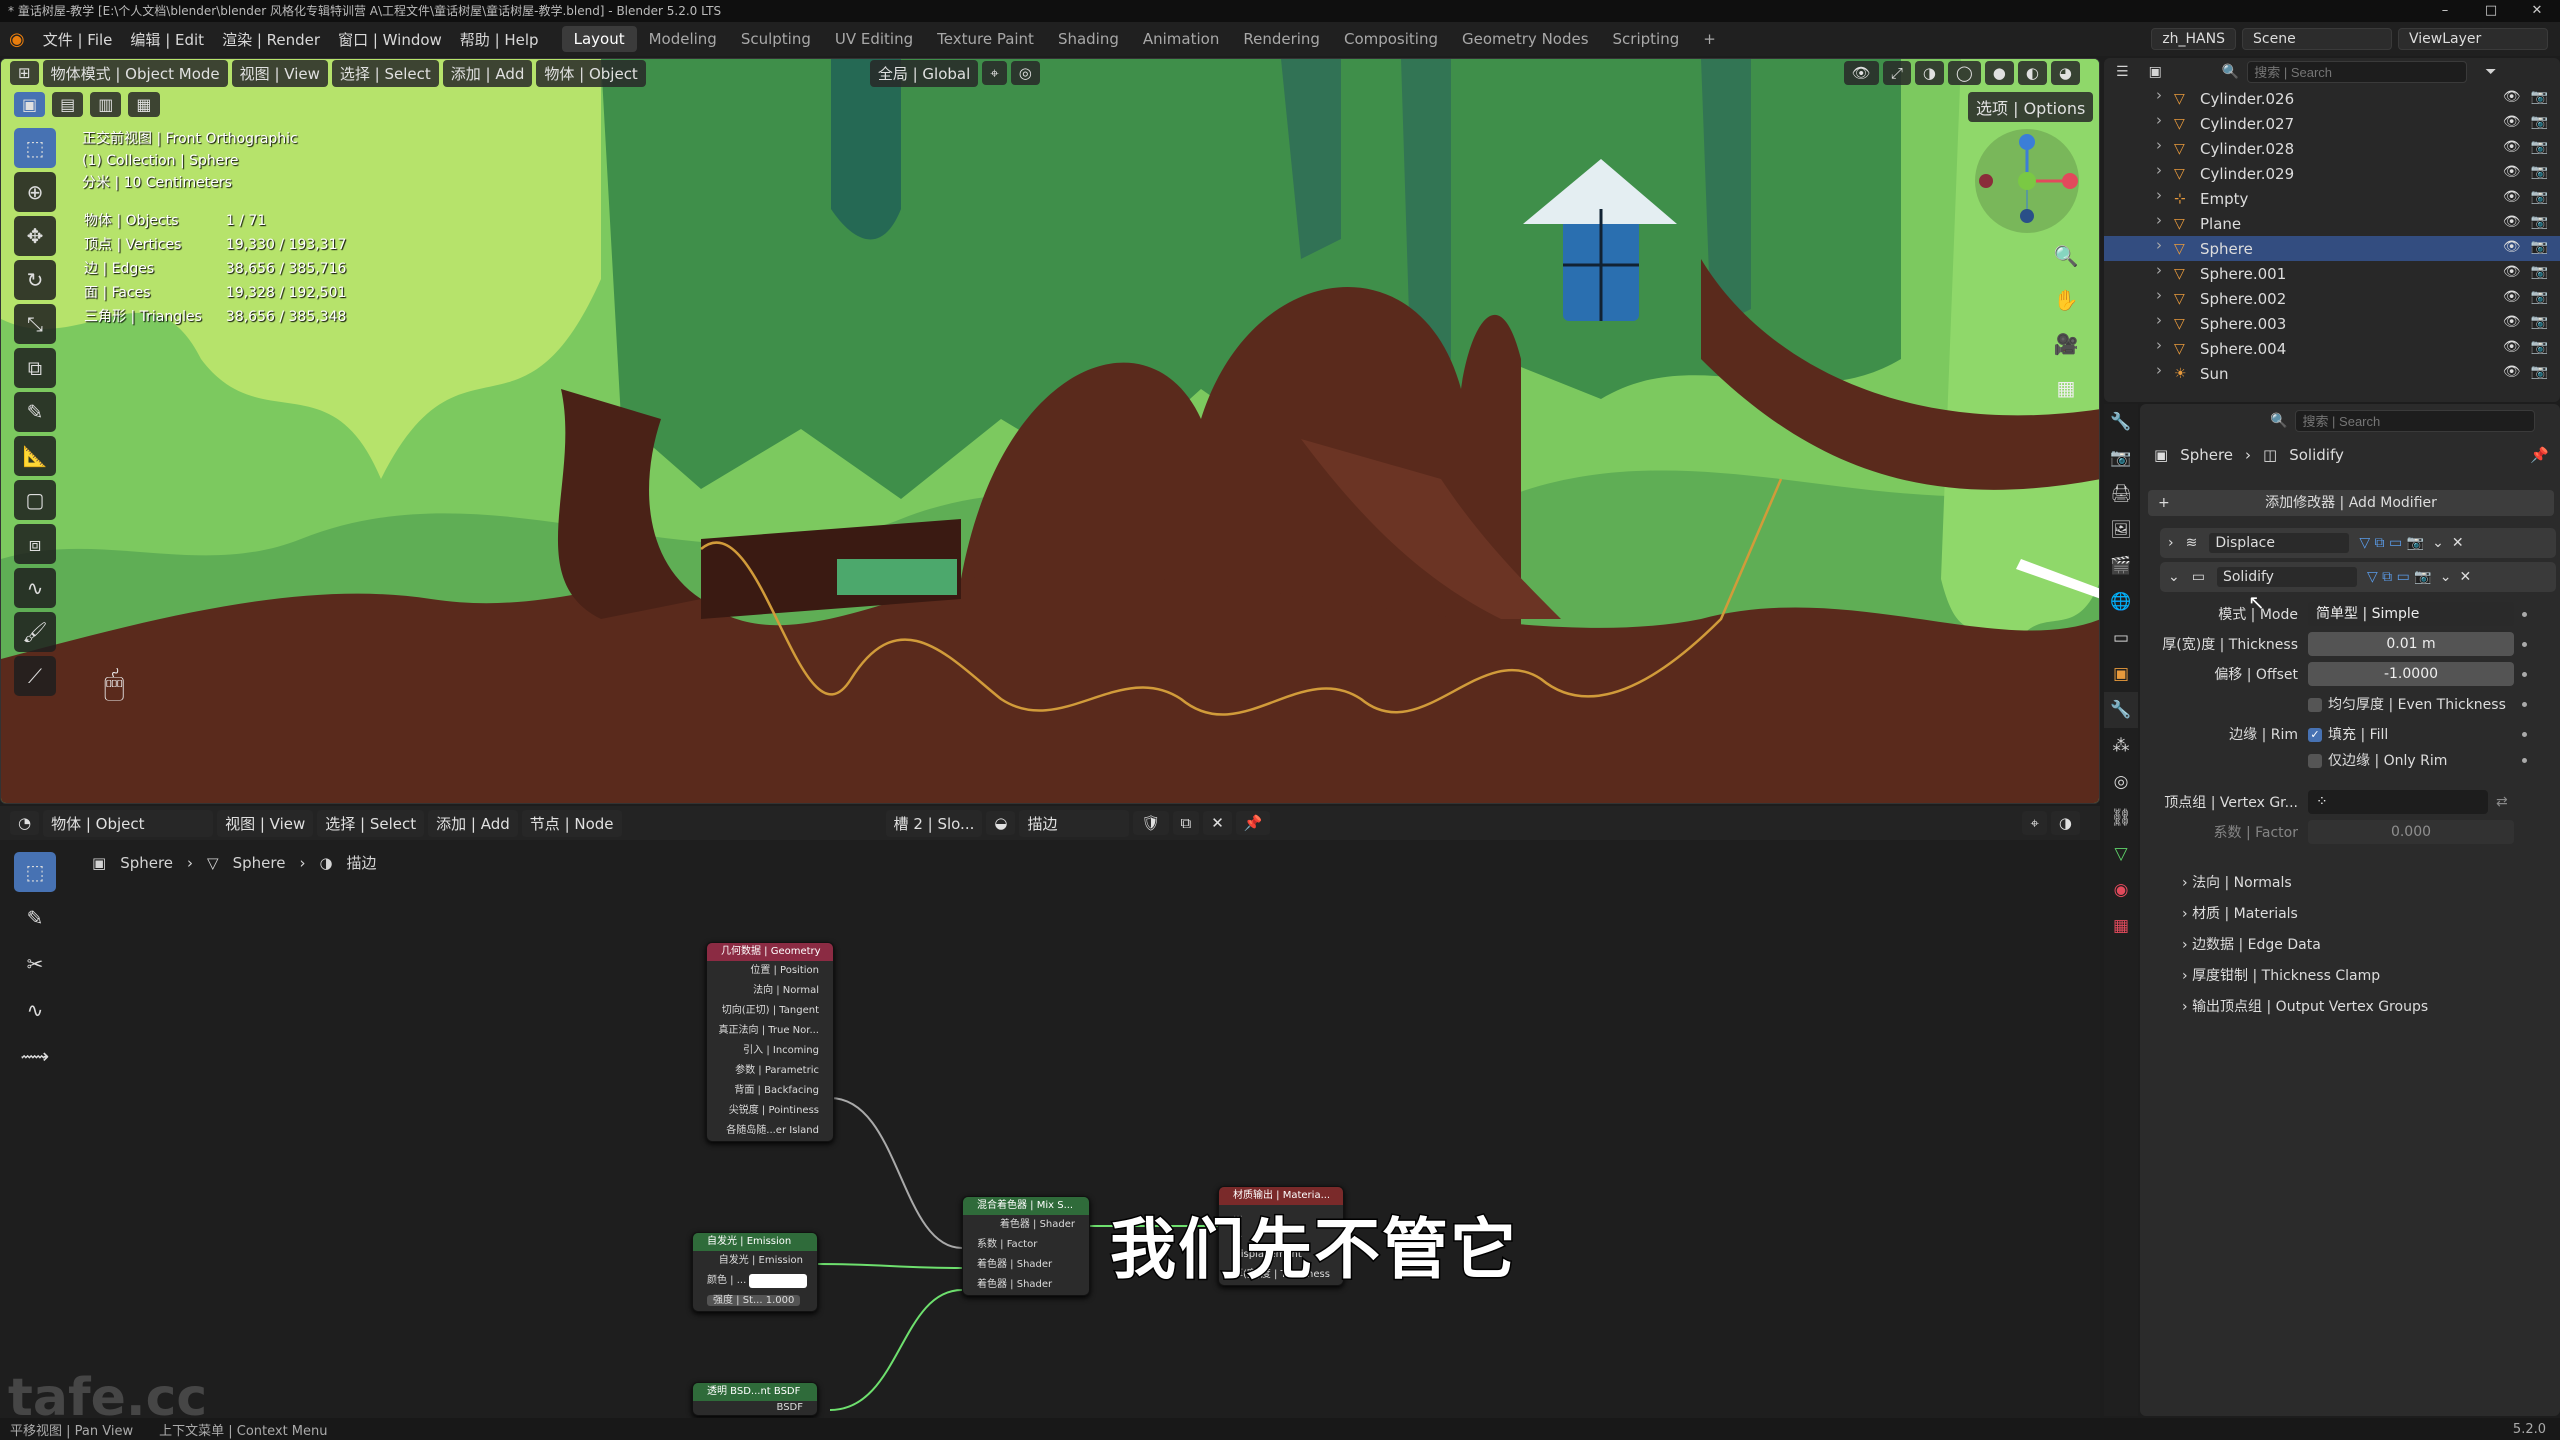 The height and width of the screenshot is (1440, 2560). Describe the element at coordinates (994, 73) in the screenshot. I see `snap-icon: ⌖` at that location.